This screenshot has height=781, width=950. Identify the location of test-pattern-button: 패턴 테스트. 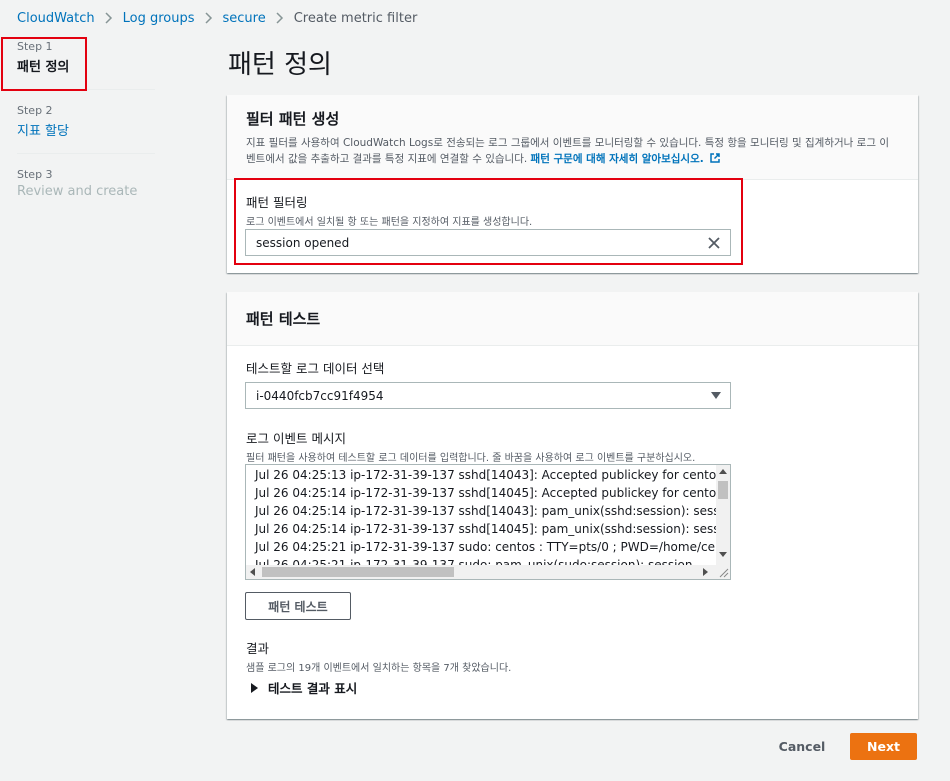
(298, 606).